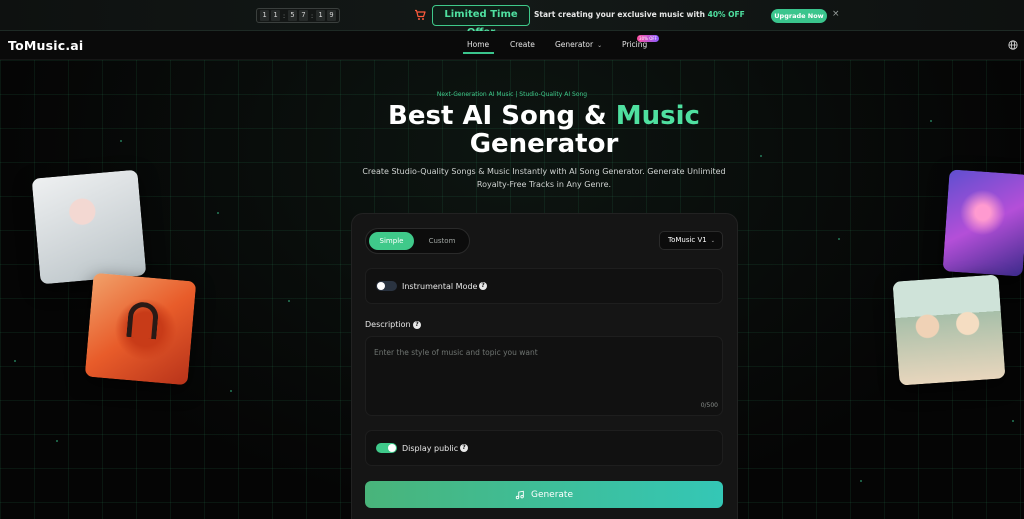  I want to click on generate-button: Generate, so click(544, 494).